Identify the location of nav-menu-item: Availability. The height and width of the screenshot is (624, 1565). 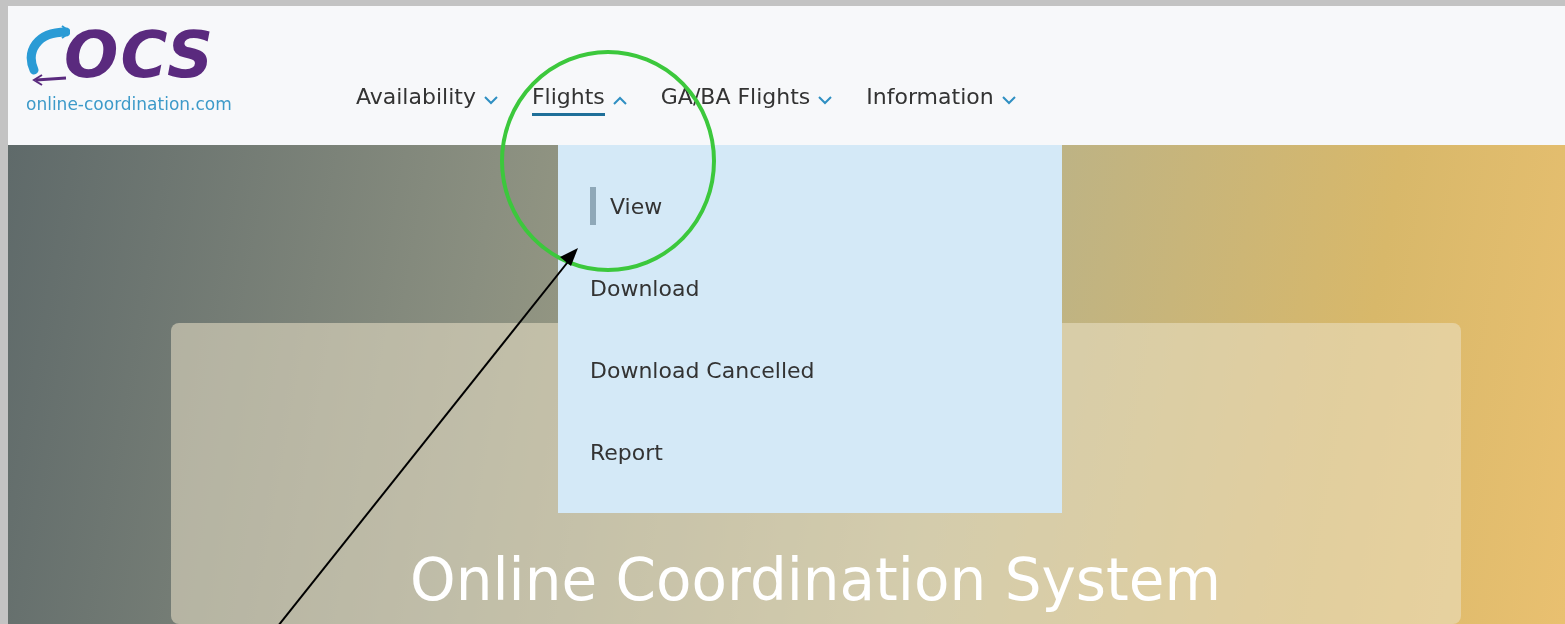
(427, 100).